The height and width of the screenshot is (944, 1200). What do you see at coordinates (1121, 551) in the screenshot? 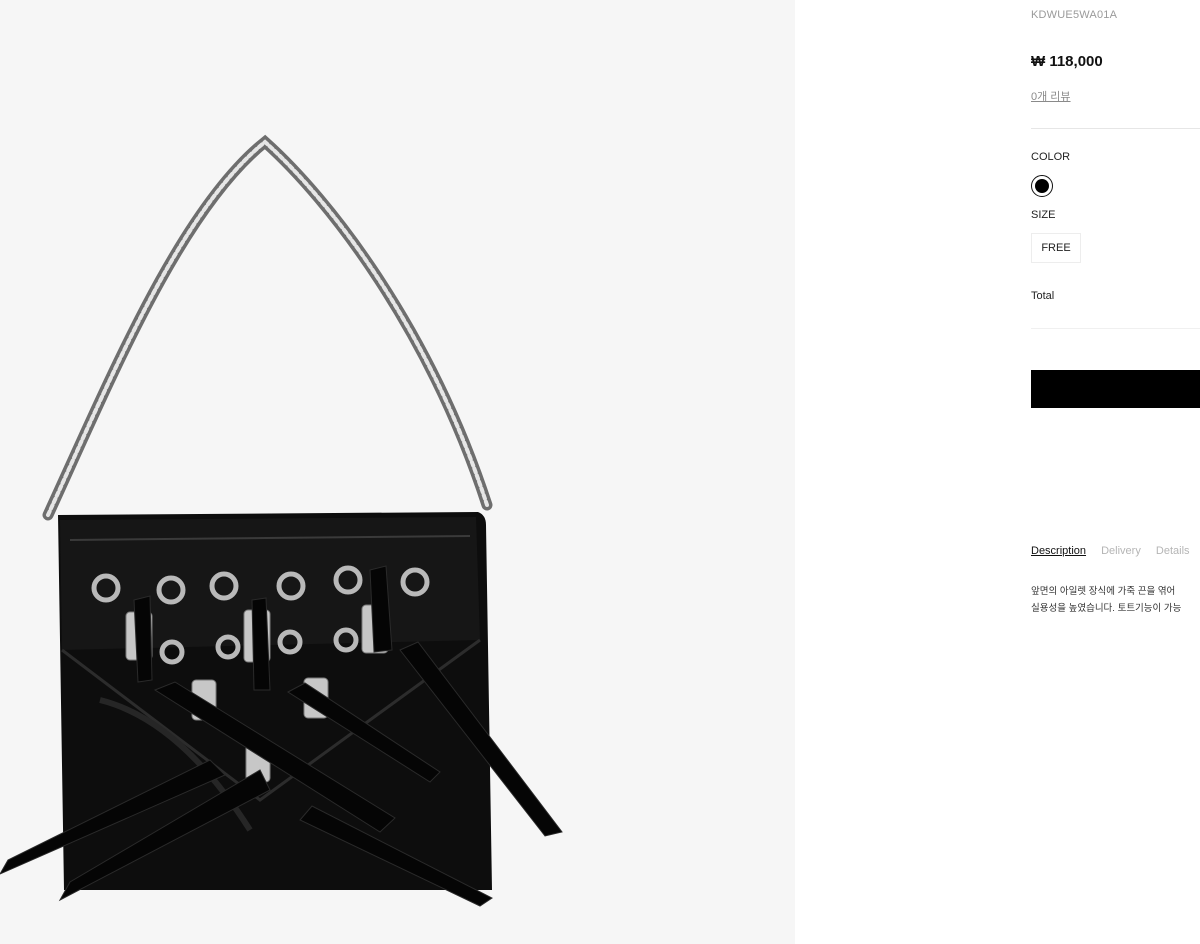
I see `tab-delivery: Delivery` at bounding box center [1121, 551].